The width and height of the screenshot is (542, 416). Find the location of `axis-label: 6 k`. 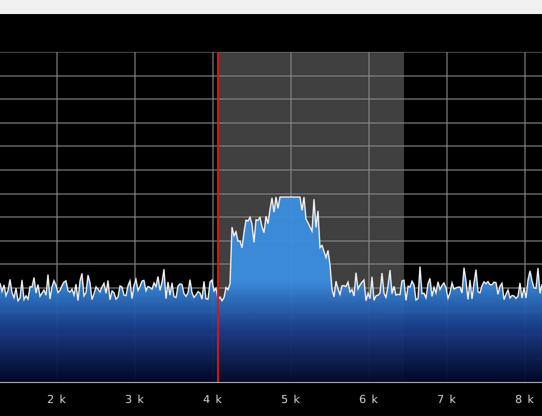

axis-label: 6 k is located at coordinates (369, 399).